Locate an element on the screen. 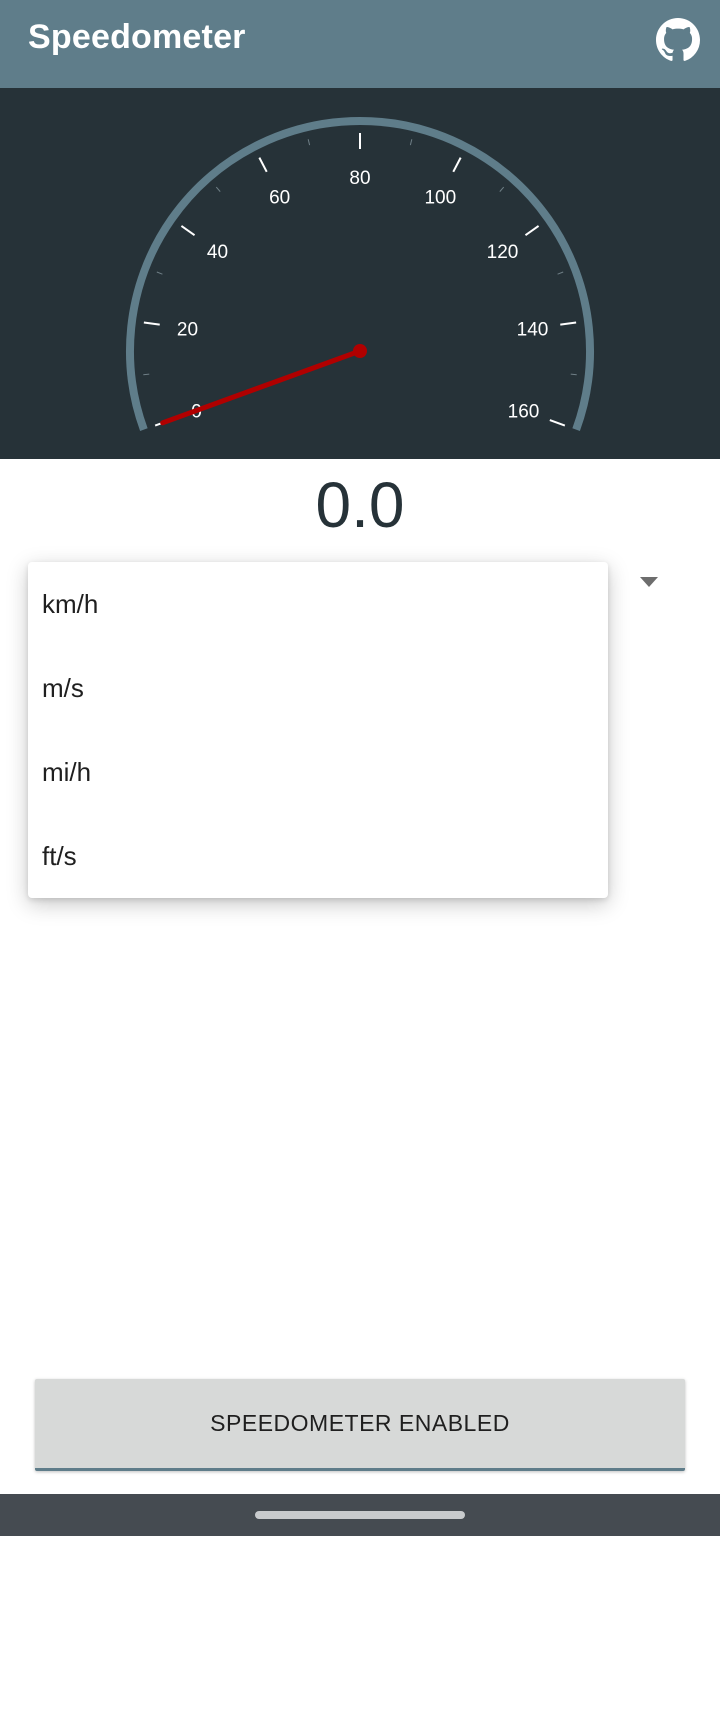  gauge-dial: 020406080100120140160 is located at coordinates (360, 274).